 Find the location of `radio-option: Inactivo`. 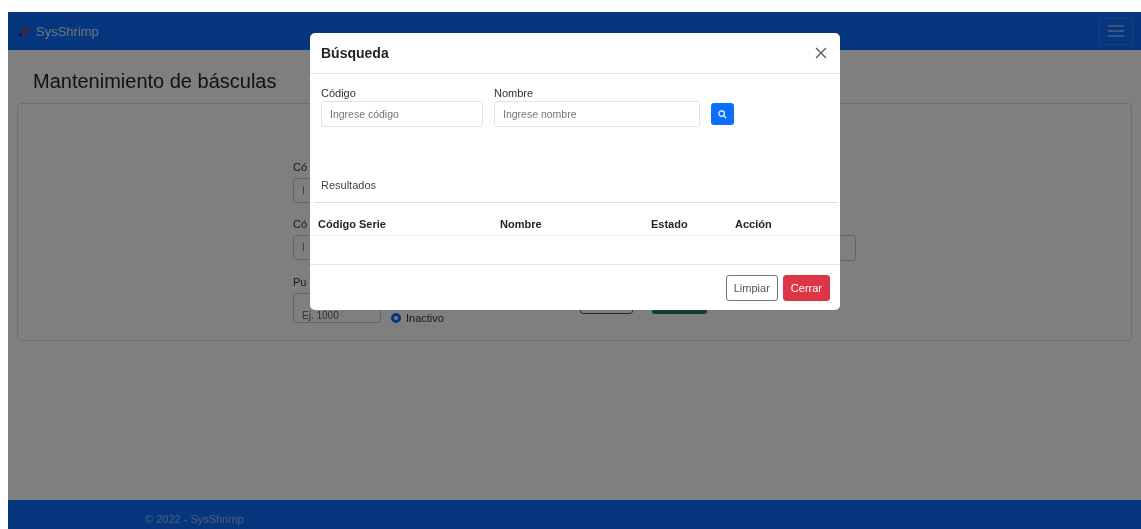

radio-option: Inactivo is located at coordinates (417, 318).